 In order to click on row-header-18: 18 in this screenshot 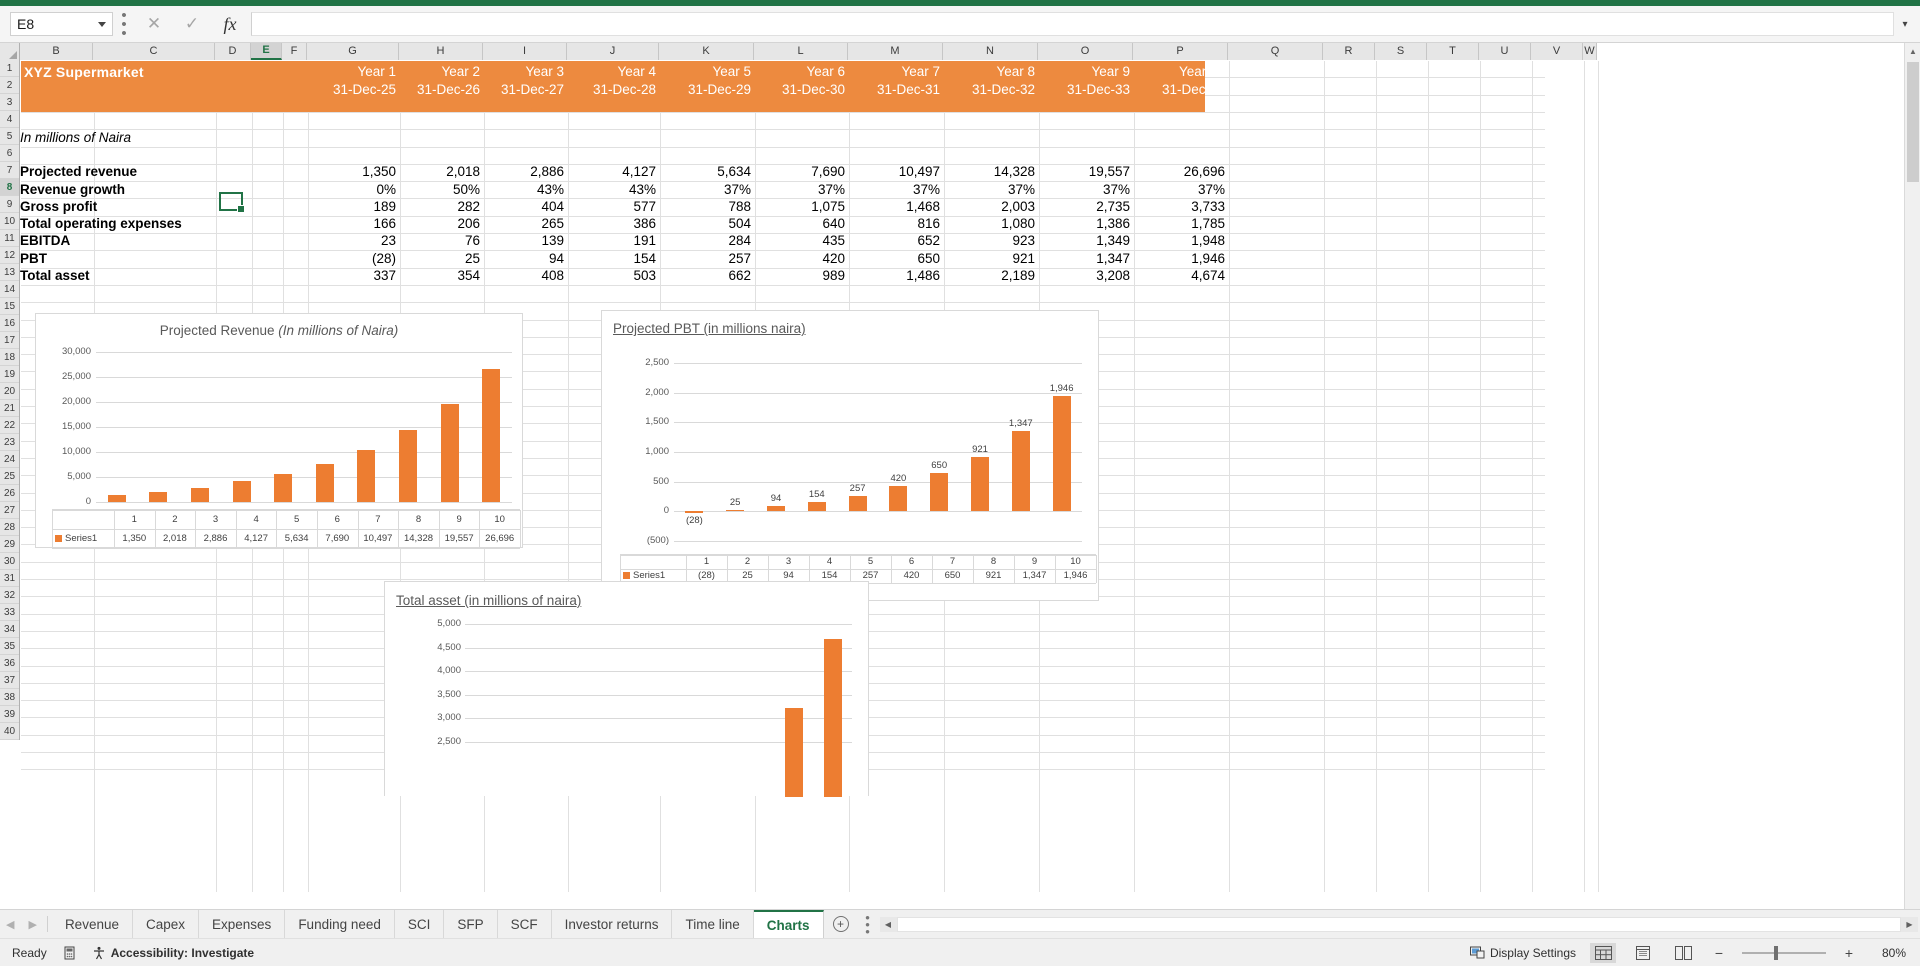, I will do `click(9, 357)`.